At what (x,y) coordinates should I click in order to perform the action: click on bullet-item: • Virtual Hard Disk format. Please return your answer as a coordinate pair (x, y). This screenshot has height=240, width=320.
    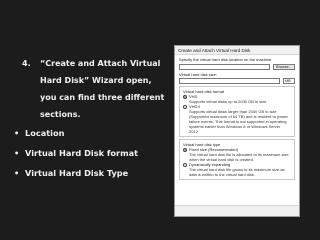
    Looking at the image, I should click on (76, 157).